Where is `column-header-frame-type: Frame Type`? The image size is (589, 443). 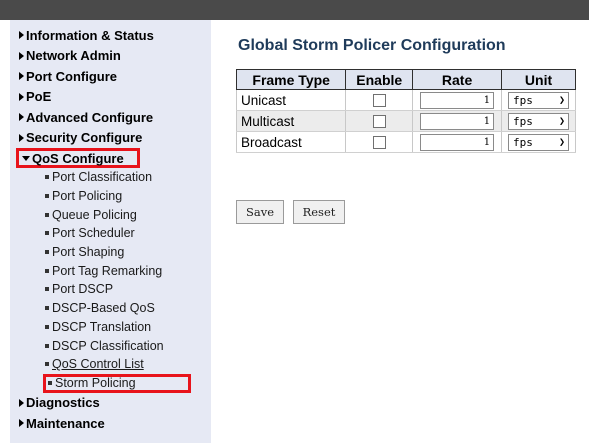 column-header-frame-type: Frame Type is located at coordinates (291, 79).